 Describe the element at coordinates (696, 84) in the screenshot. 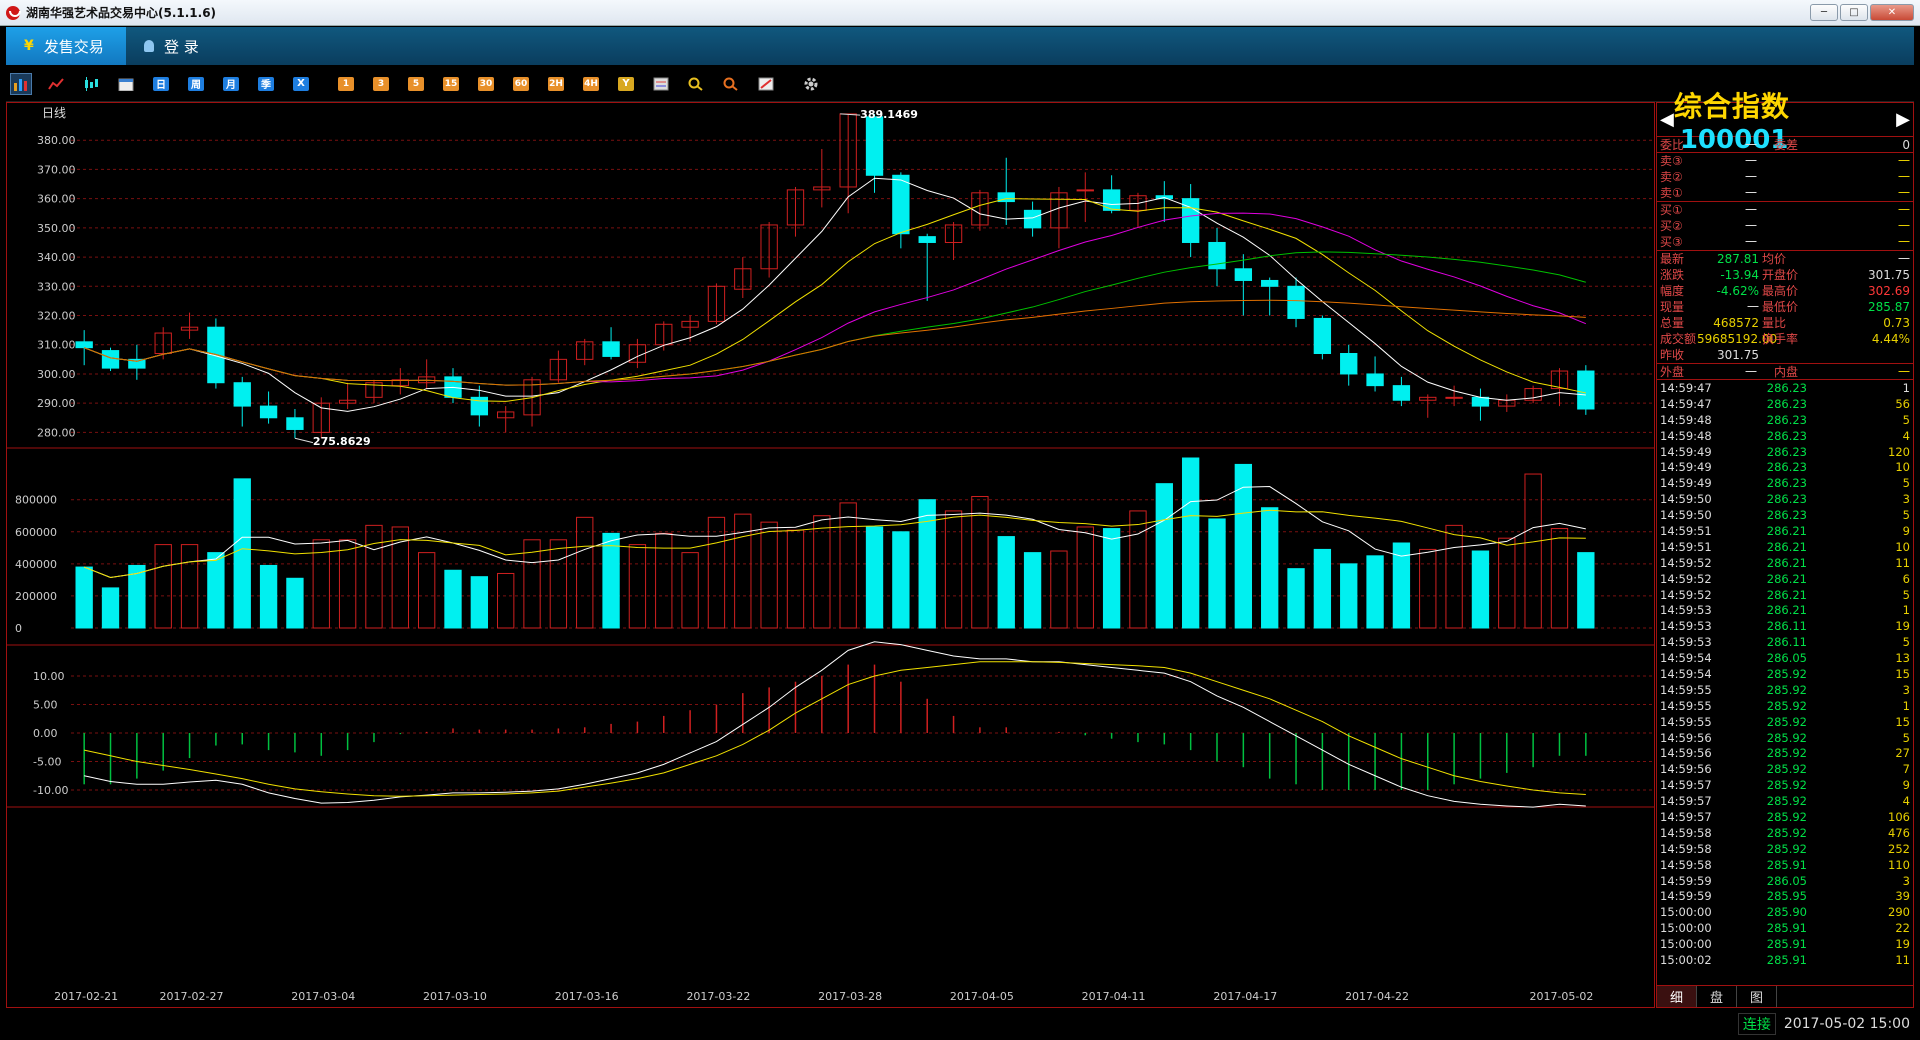

I see `zoom-in-icon` at that location.